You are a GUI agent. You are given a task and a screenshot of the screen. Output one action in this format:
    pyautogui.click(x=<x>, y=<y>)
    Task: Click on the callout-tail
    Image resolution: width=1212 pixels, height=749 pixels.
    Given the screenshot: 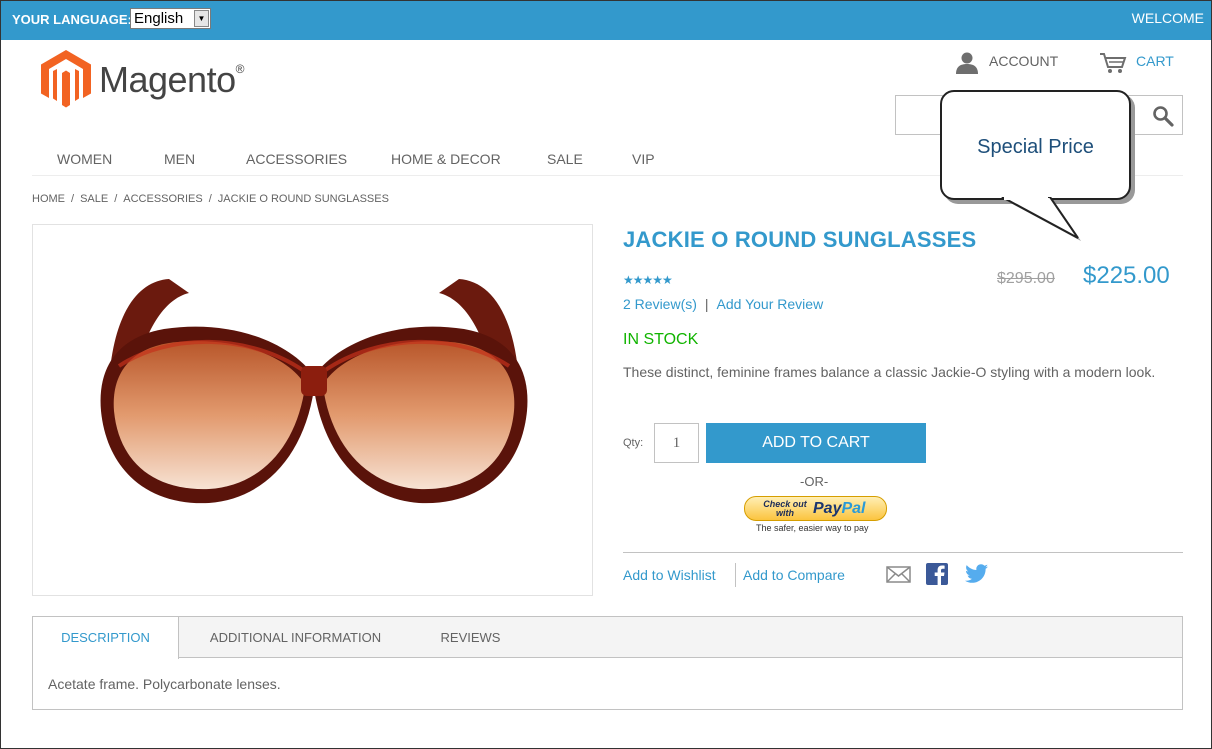 What is the action you would take?
    pyautogui.click(x=1041, y=219)
    